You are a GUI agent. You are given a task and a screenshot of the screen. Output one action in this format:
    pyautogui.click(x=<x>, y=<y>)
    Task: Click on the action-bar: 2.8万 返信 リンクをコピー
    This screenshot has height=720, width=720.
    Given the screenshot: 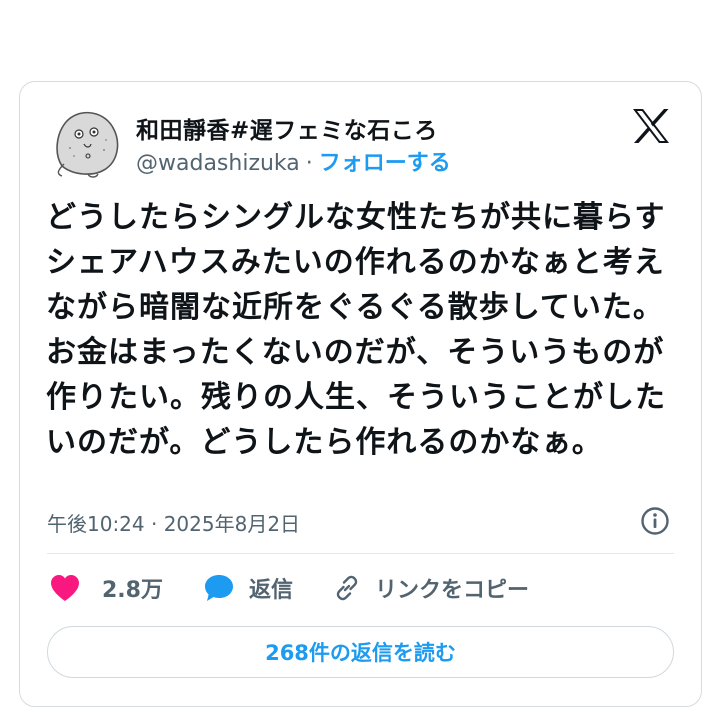 What is the action you would take?
    pyautogui.click(x=289, y=588)
    